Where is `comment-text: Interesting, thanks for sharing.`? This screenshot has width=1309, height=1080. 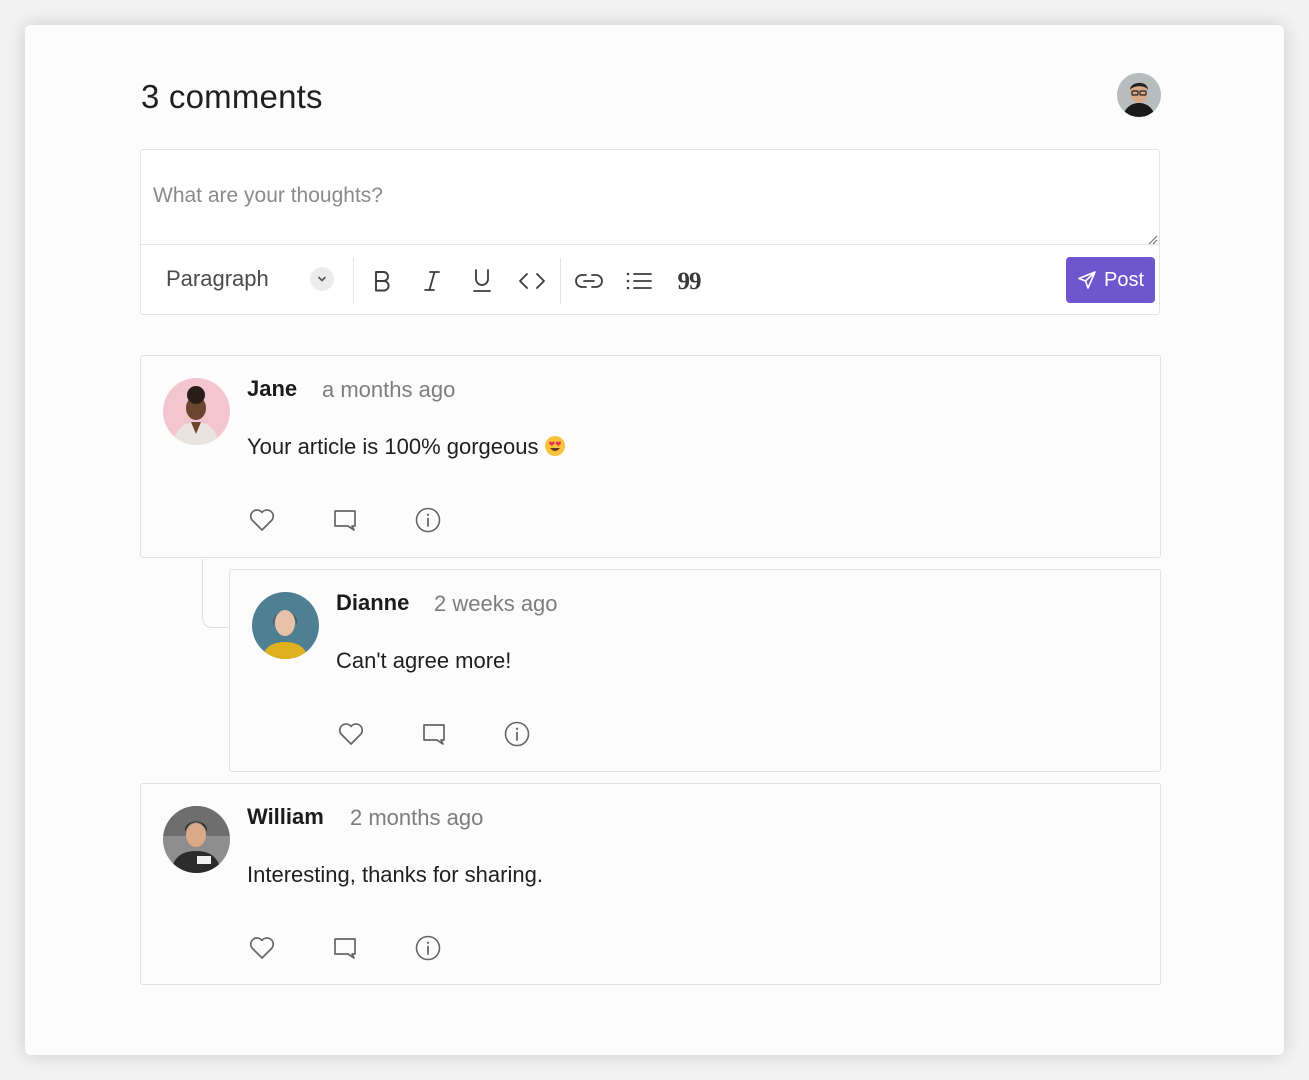
comment-text: Interesting, thanks for sharing. is located at coordinates (395, 874).